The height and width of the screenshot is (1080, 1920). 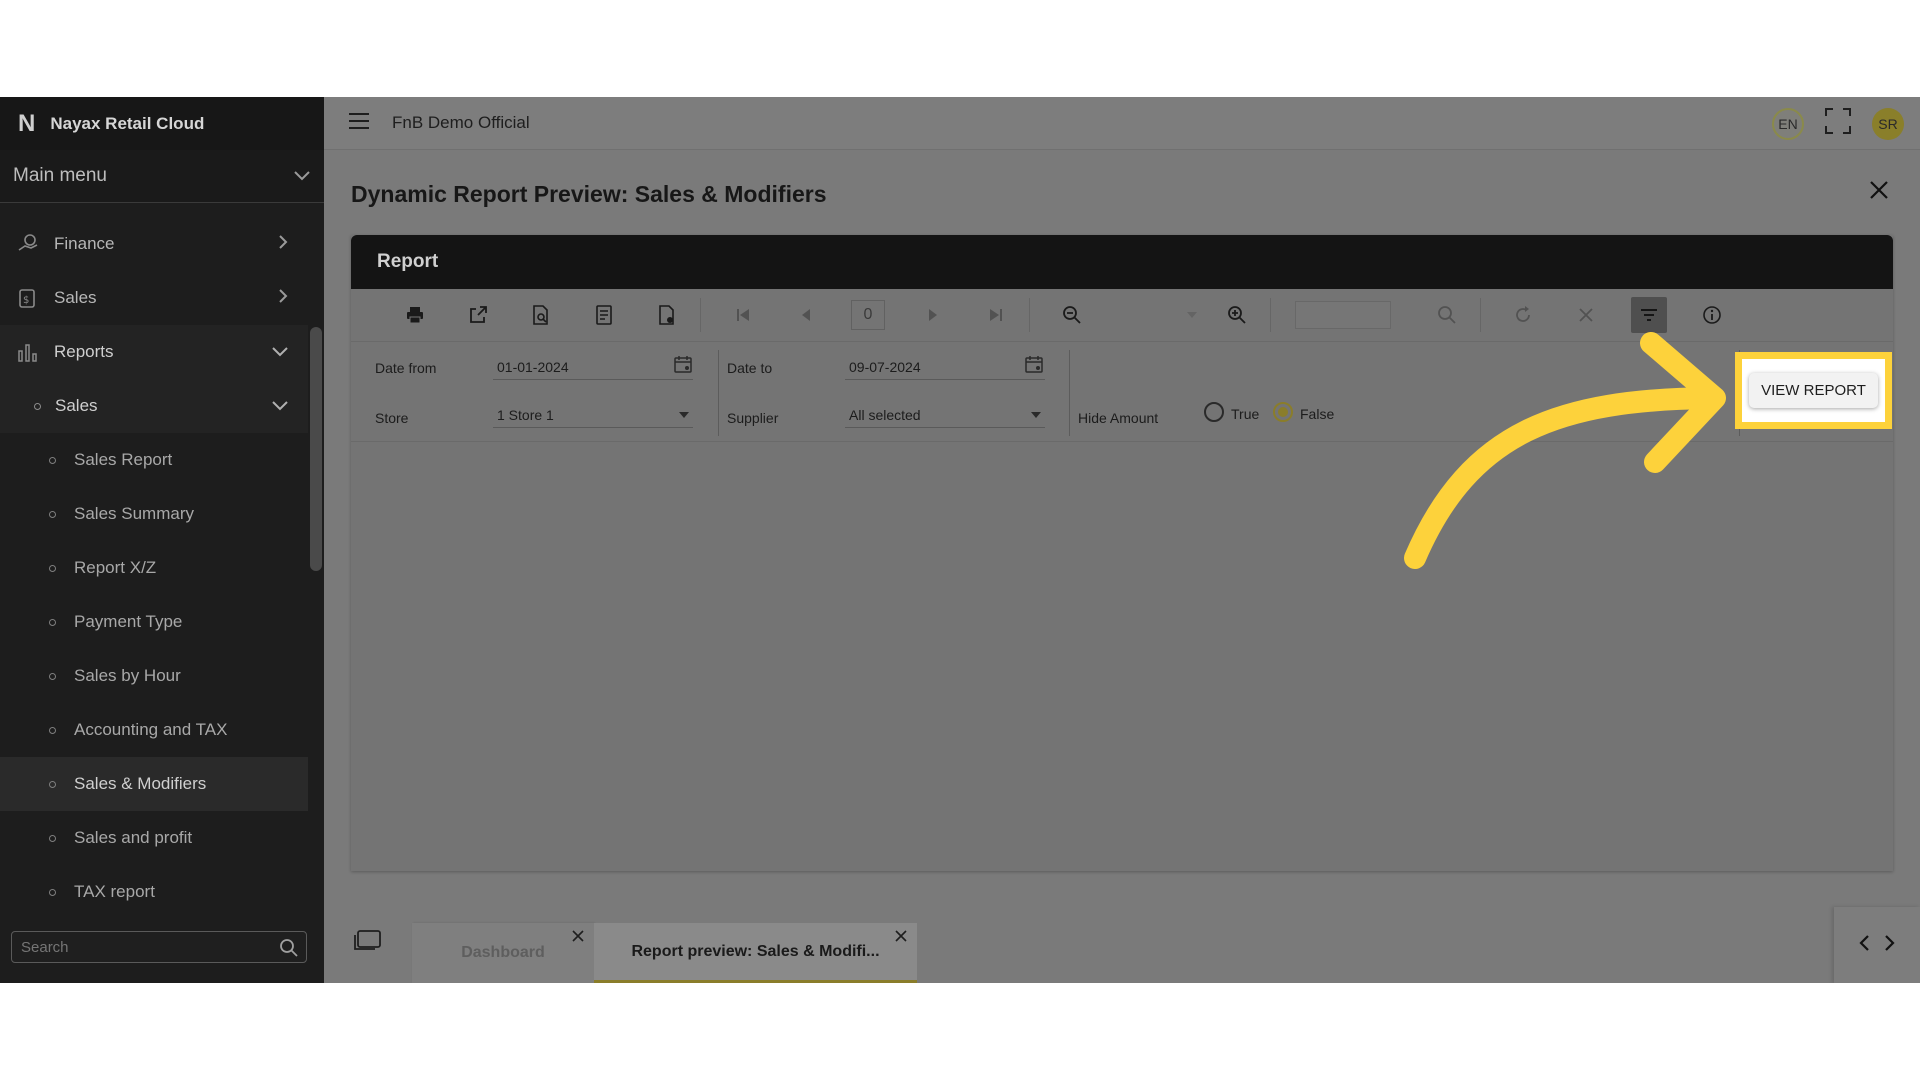 I want to click on sidebar-leaf-accounting-tax: Accounting and TAX, so click(x=154, y=730).